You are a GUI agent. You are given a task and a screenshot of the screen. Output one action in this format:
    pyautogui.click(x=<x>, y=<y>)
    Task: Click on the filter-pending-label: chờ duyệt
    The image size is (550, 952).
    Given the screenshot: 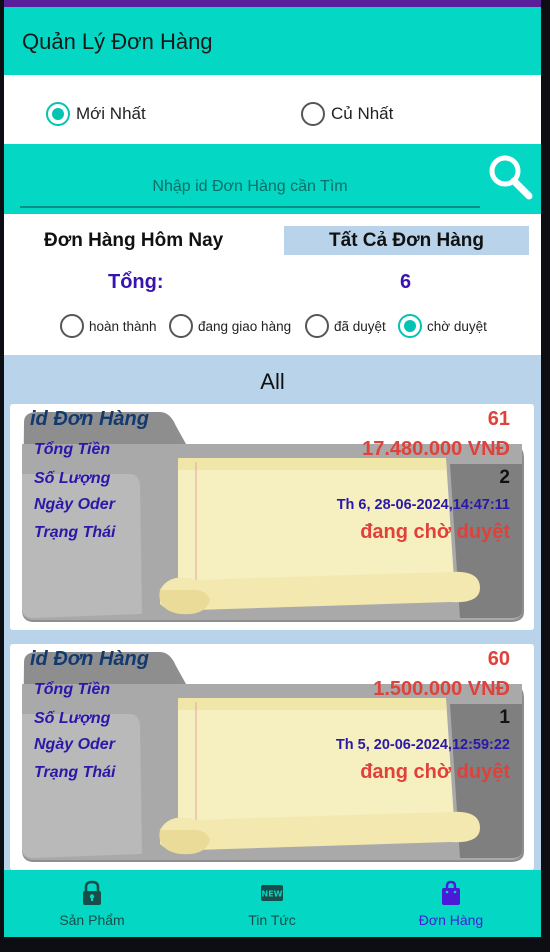 What is the action you would take?
    pyautogui.click(x=457, y=326)
    